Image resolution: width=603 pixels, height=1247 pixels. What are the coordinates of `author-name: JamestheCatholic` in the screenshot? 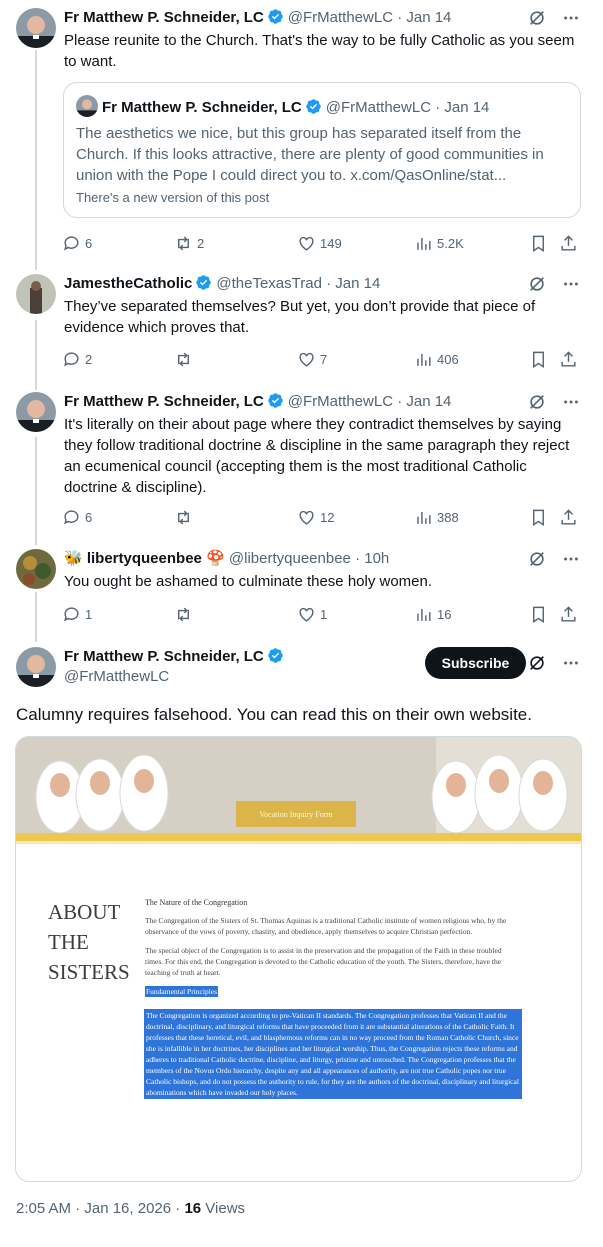 It's located at (128, 283).